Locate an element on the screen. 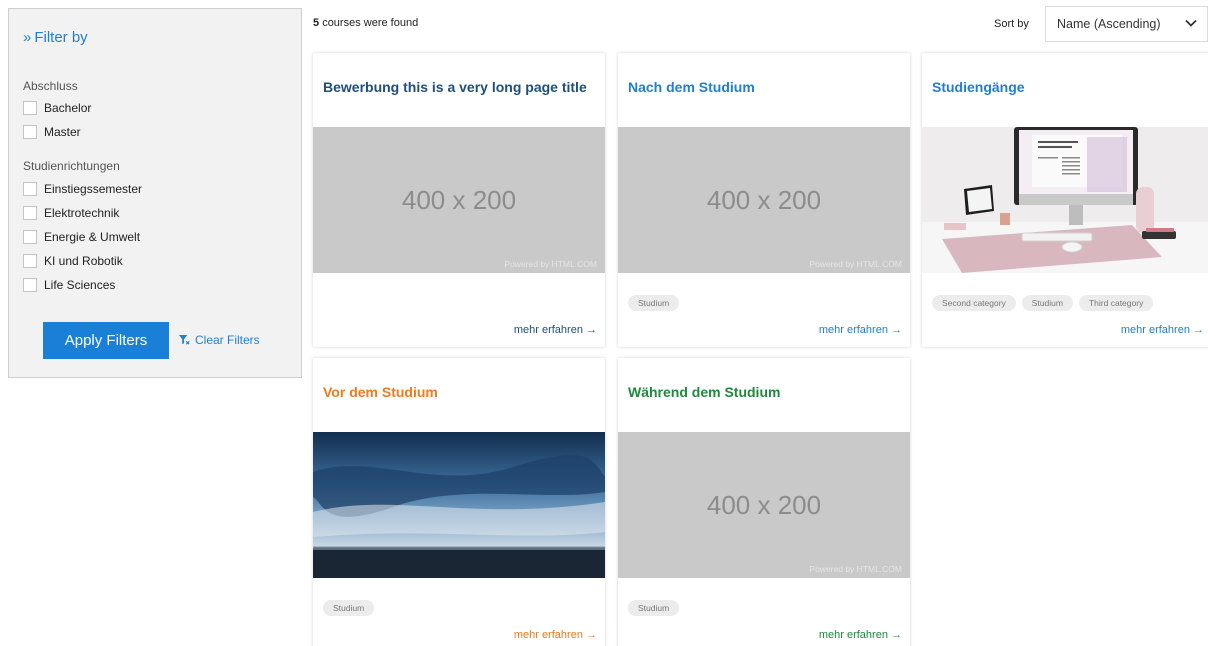 This screenshot has width=1208, height=646. sort-select: Name (Ascending) is located at coordinates (1126, 24).